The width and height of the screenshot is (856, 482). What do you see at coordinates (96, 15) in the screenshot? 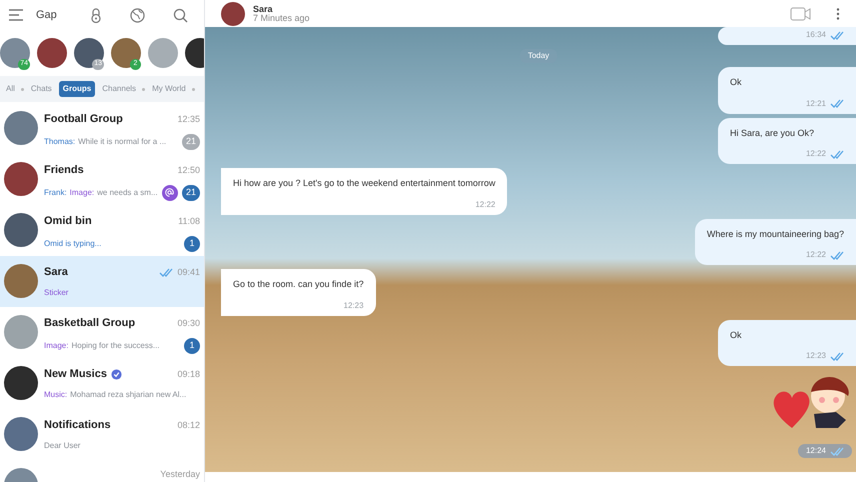
I see `lock-icon` at bounding box center [96, 15].